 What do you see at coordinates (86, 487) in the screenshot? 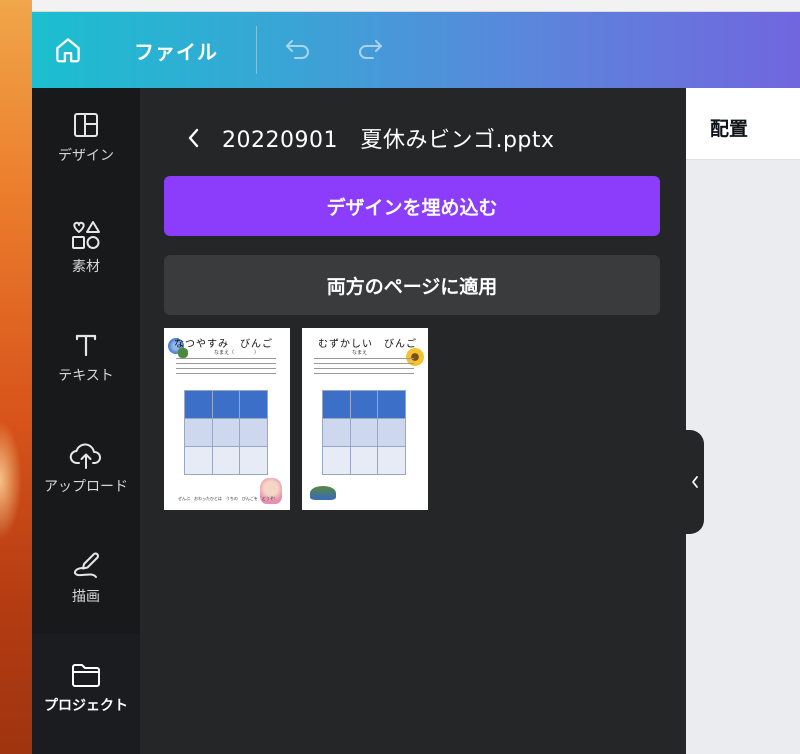
I see `nav-label-uploads: アップロード` at bounding box center [86, 487].